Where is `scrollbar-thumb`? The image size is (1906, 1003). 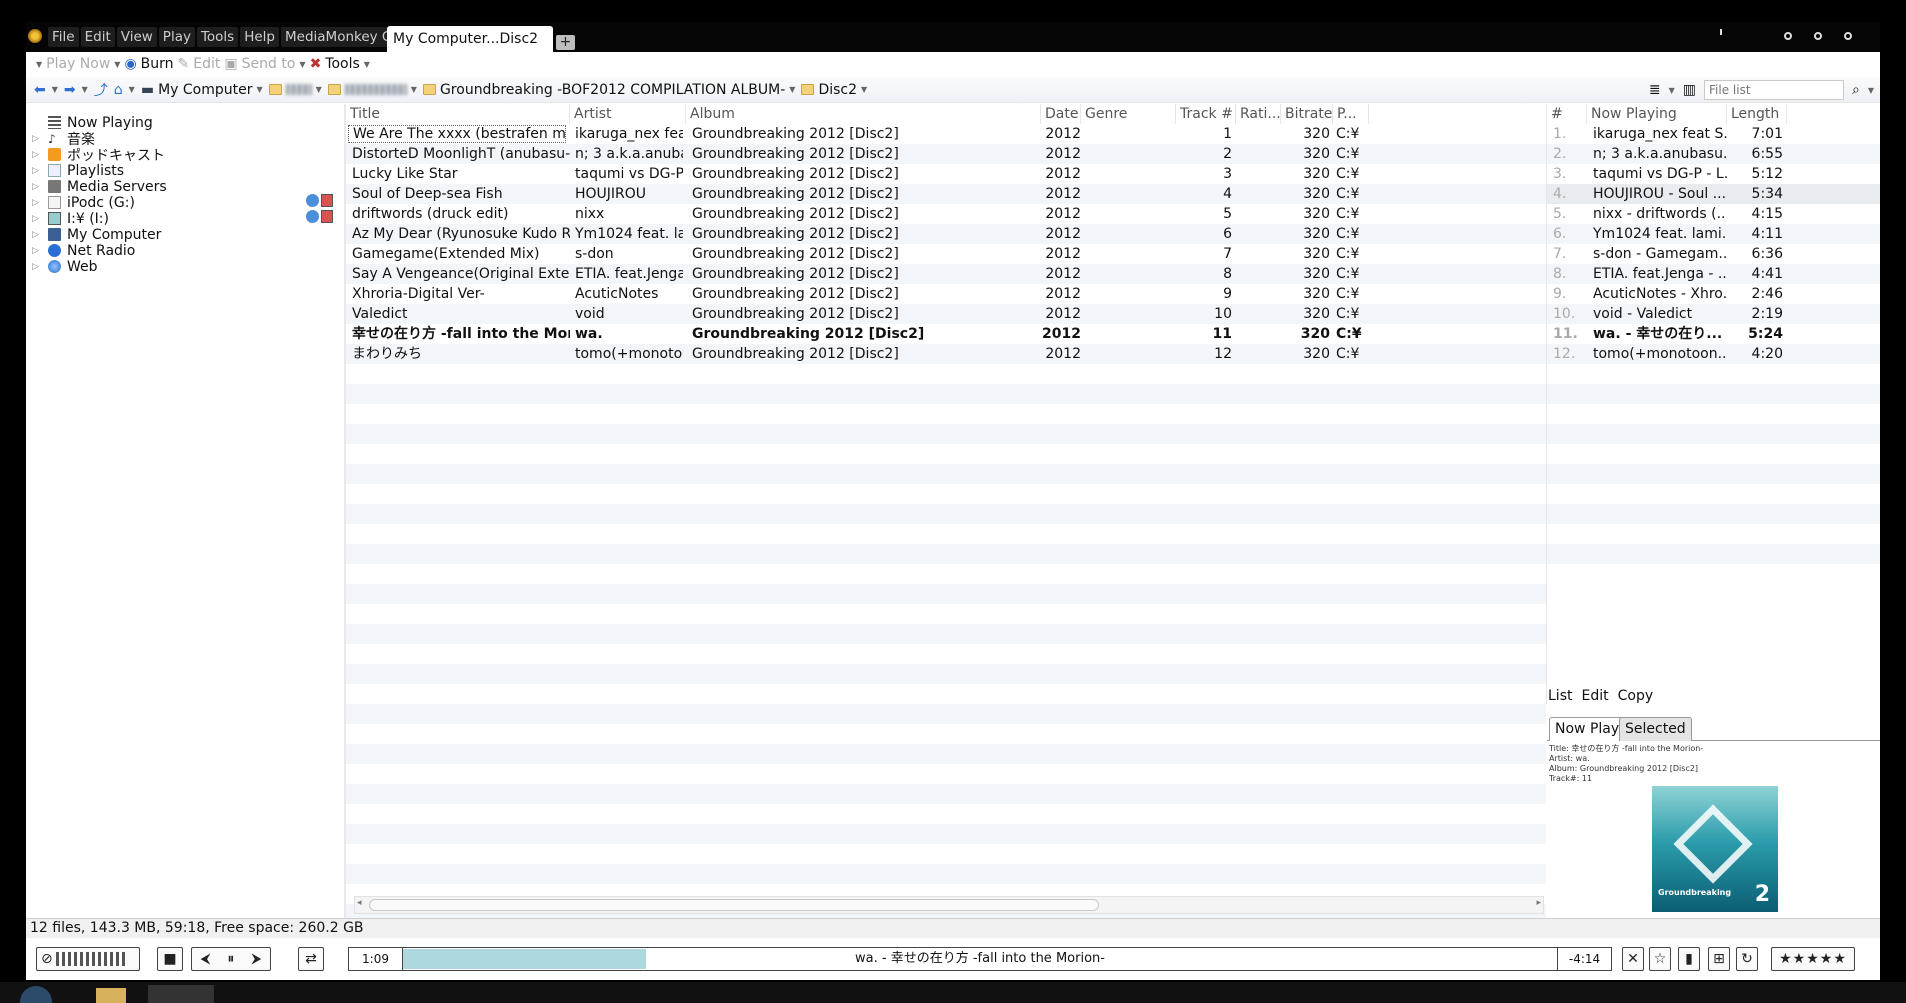
scrollbar-thumb is located at coordinates (734, 905).